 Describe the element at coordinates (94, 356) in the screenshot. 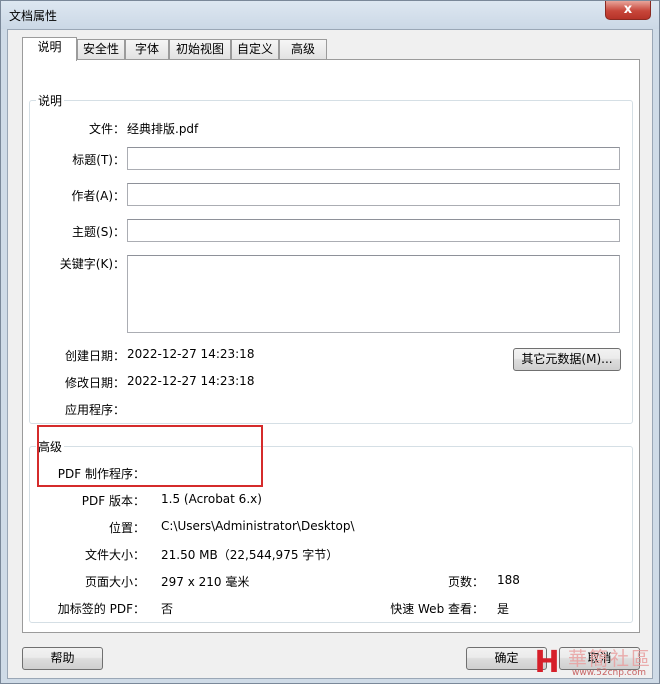

I see `created-date-label: 创建日期：` at that location.